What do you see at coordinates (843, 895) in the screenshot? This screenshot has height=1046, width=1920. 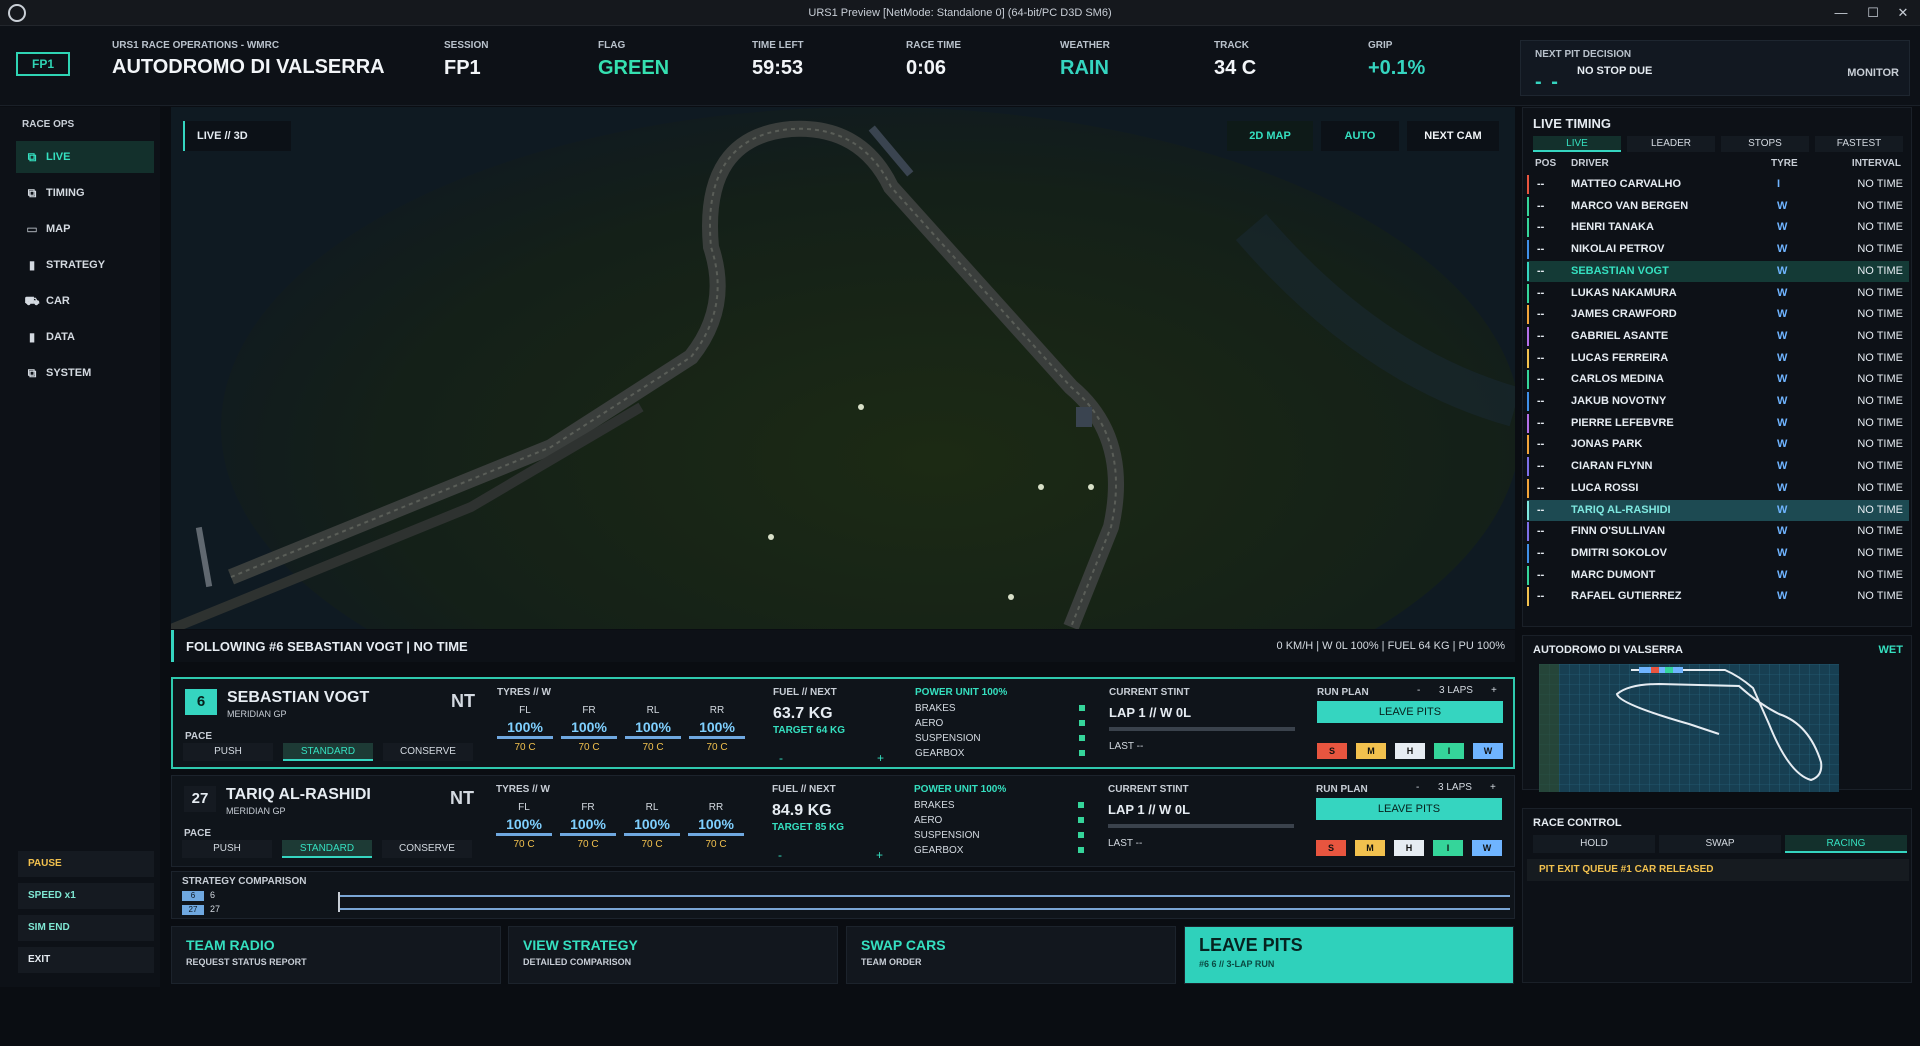 I see `strategy-comparison: STRATEGY COMPARISON 66 27 27` at bounding box center [843, 895].